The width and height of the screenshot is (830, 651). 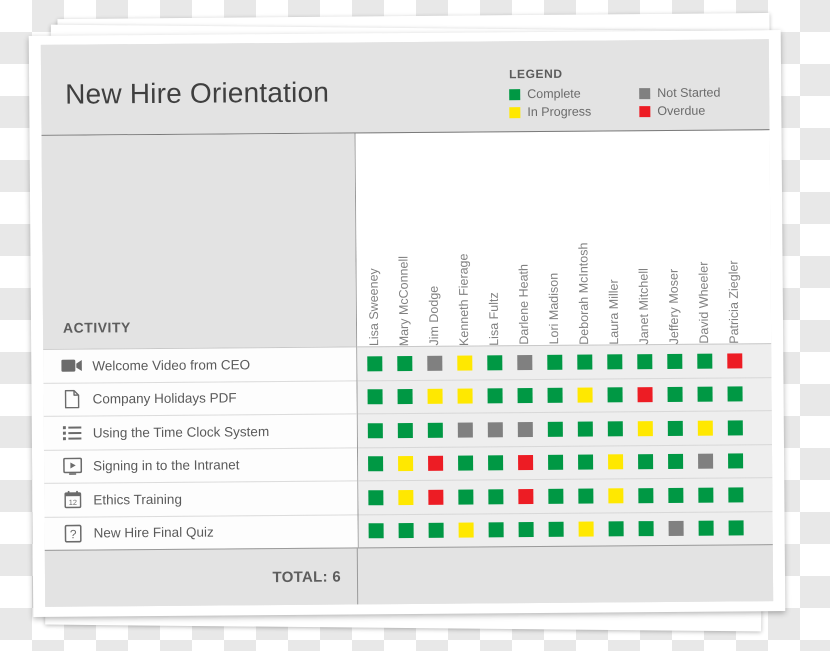 What do you see at coordinates (643, 238) in the screenshot?
I see `person-header-cell: Janet Mitchell` at bounding box center [643, 238].